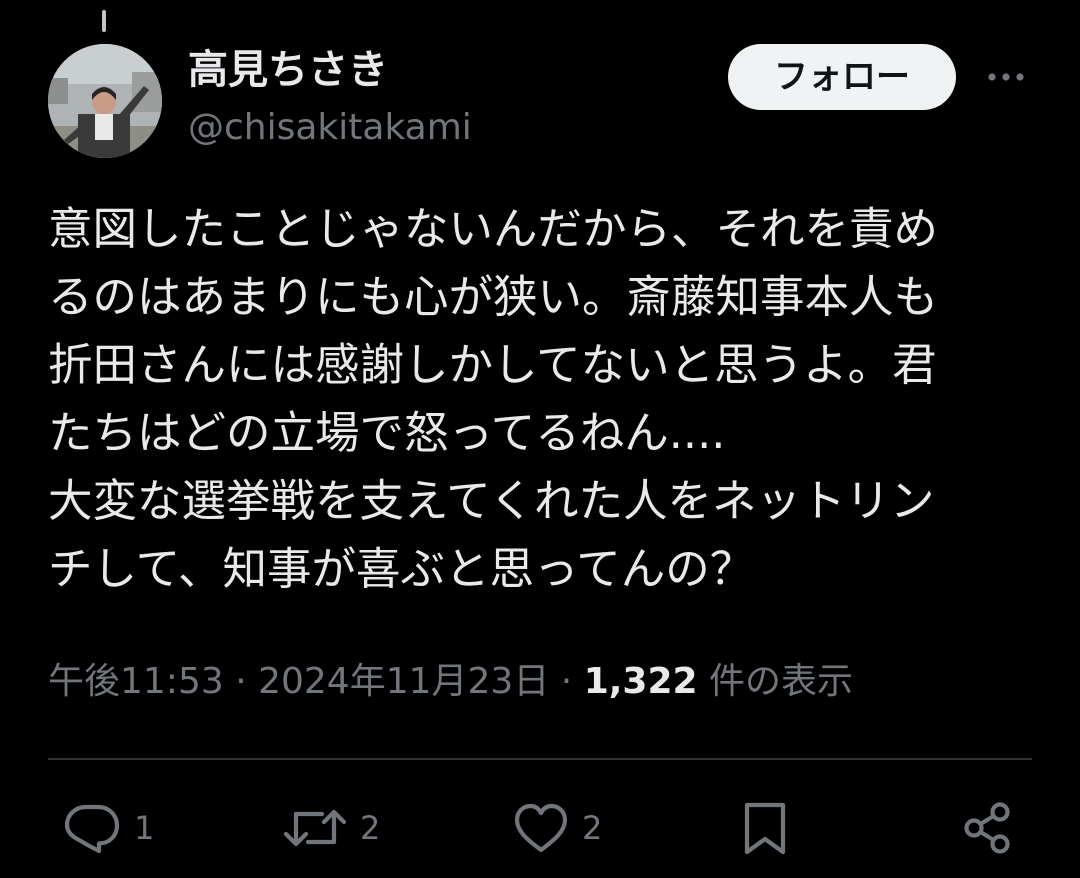  I want to click on tweet-text-line: 大変な選挙戦を支えてくれた人をネットリン, so click(491, 501).